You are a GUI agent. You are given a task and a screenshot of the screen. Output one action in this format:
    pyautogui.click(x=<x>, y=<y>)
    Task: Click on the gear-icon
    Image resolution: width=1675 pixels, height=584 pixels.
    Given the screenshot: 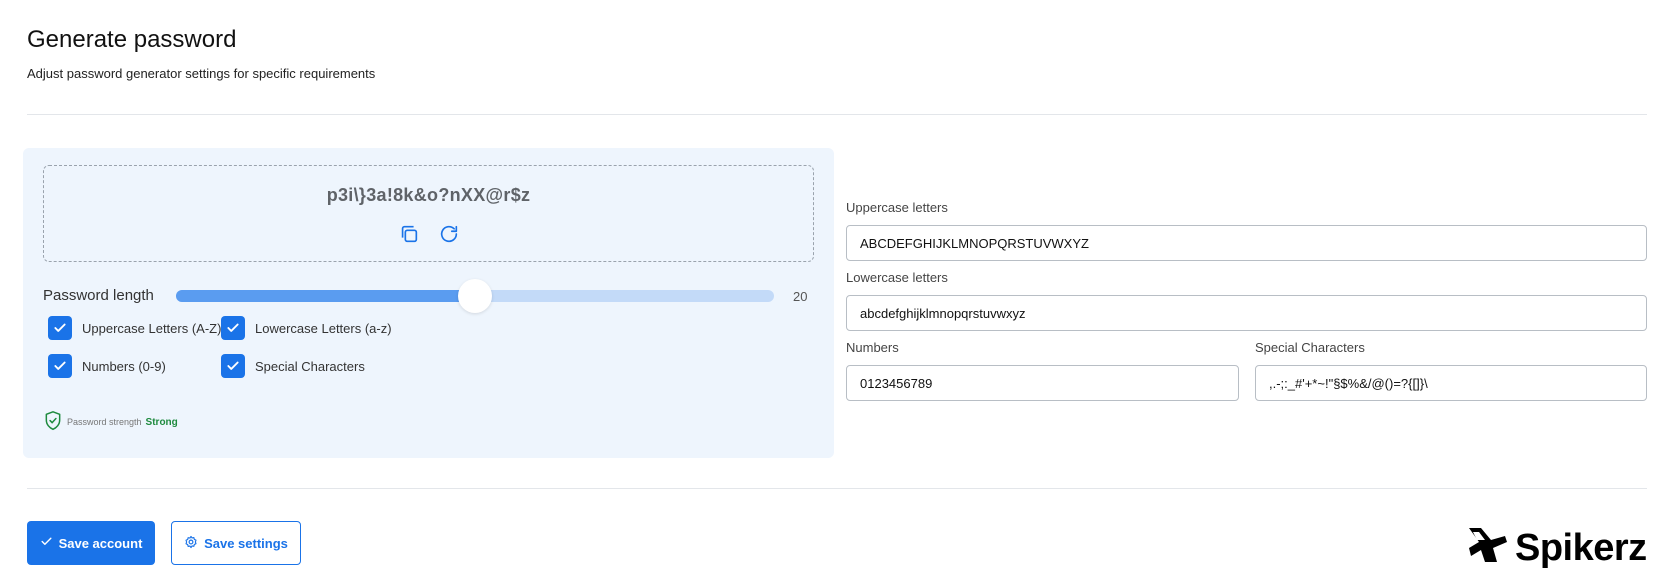 What is the action you would take?
    pyautogui.click(x=191, y=543)
    